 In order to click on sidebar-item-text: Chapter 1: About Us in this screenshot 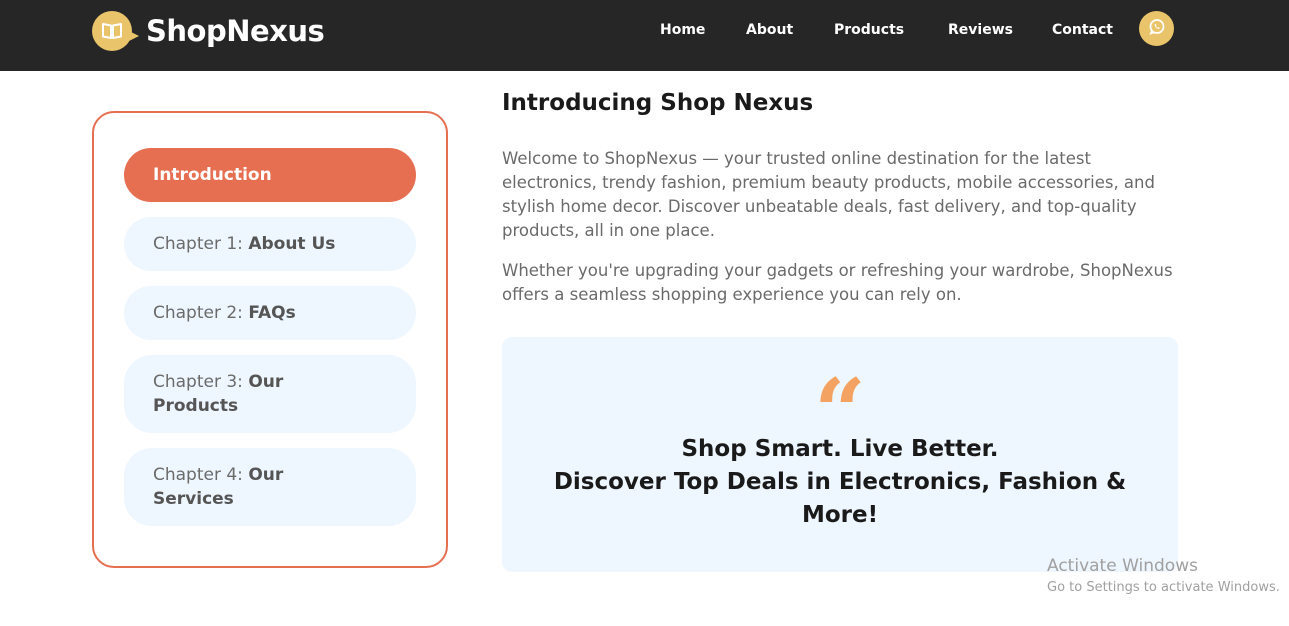, I will do `click(244, 244)`.